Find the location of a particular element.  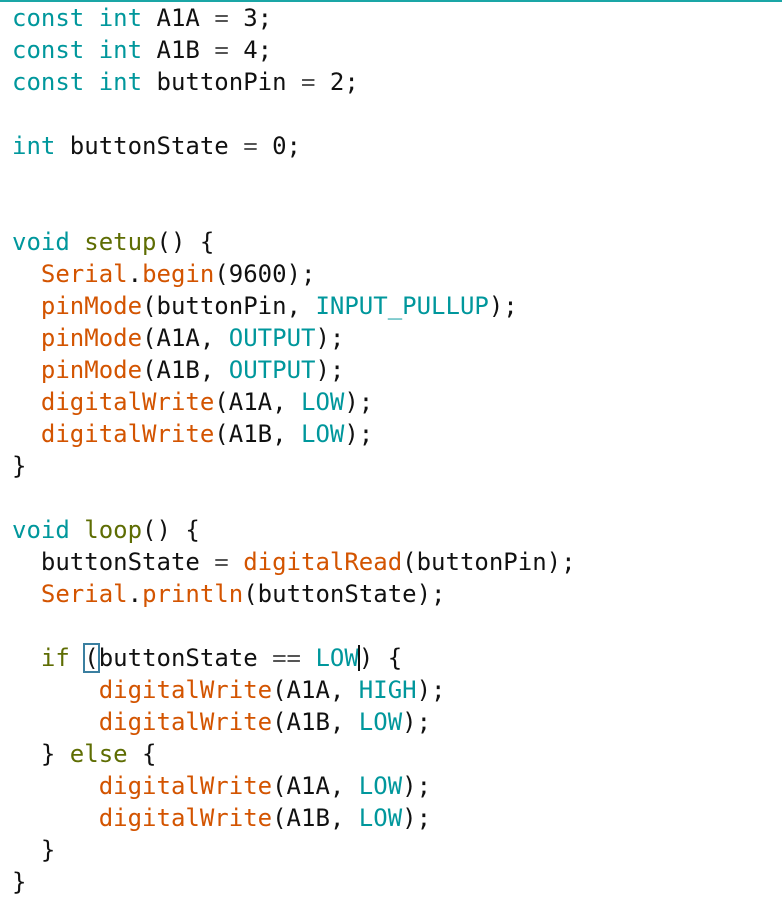

code-token: Serial is located at coordinates (84, 274).